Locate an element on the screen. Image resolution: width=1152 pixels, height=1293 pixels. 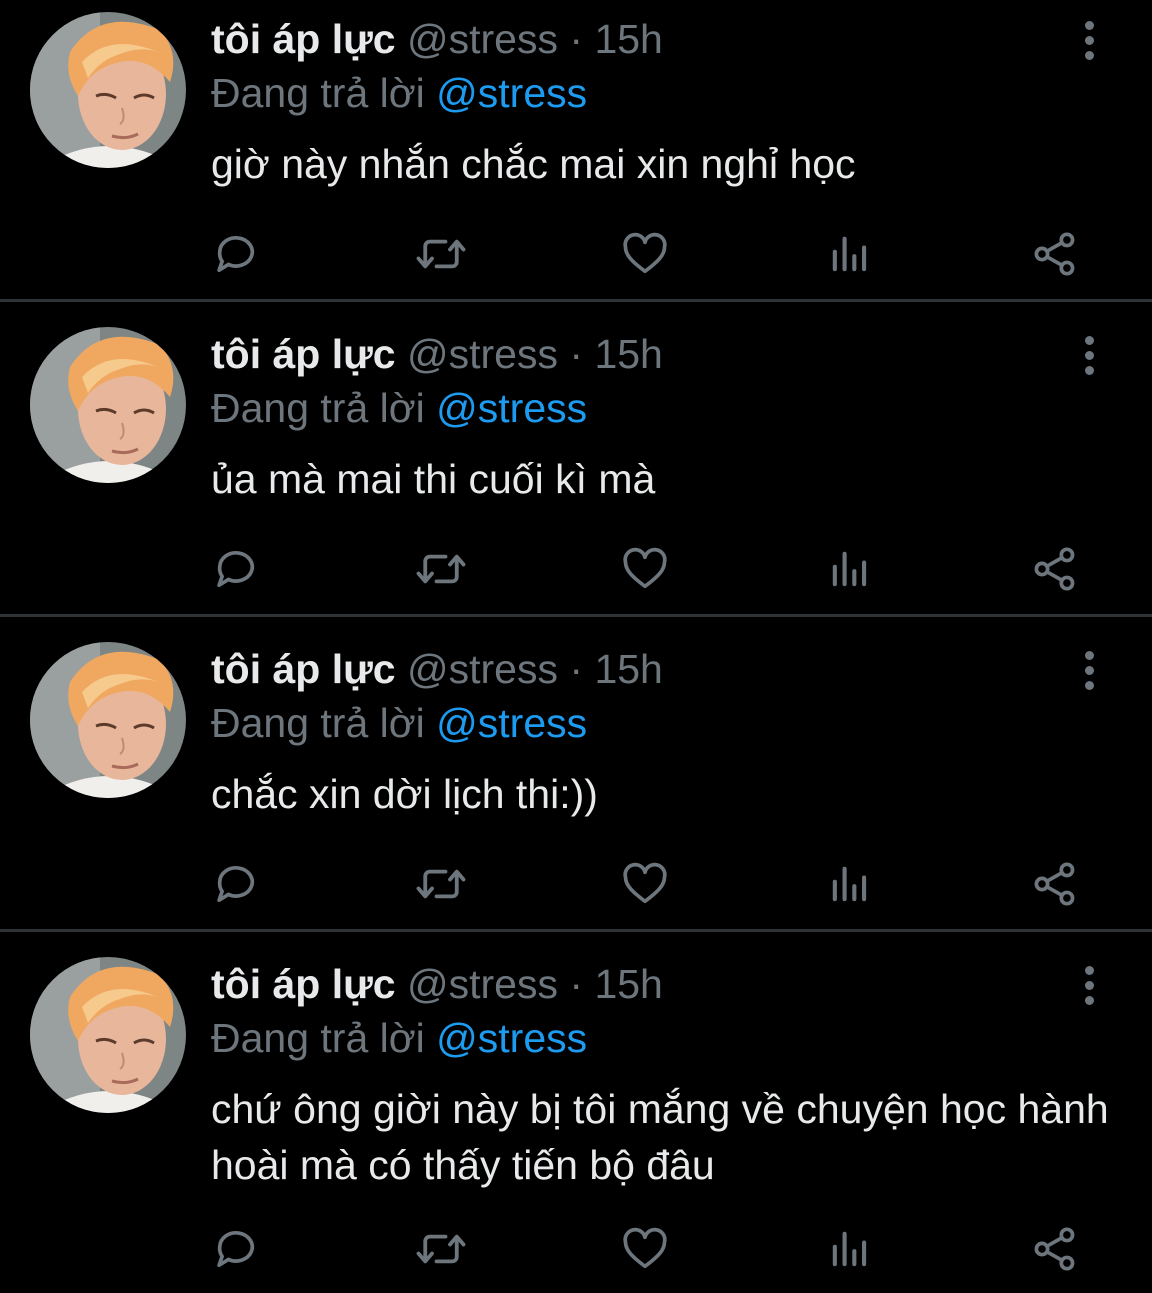
tweet-text: giờ này nhắn chắc mai xin nghỉ học is located at coordinates (533, 164).